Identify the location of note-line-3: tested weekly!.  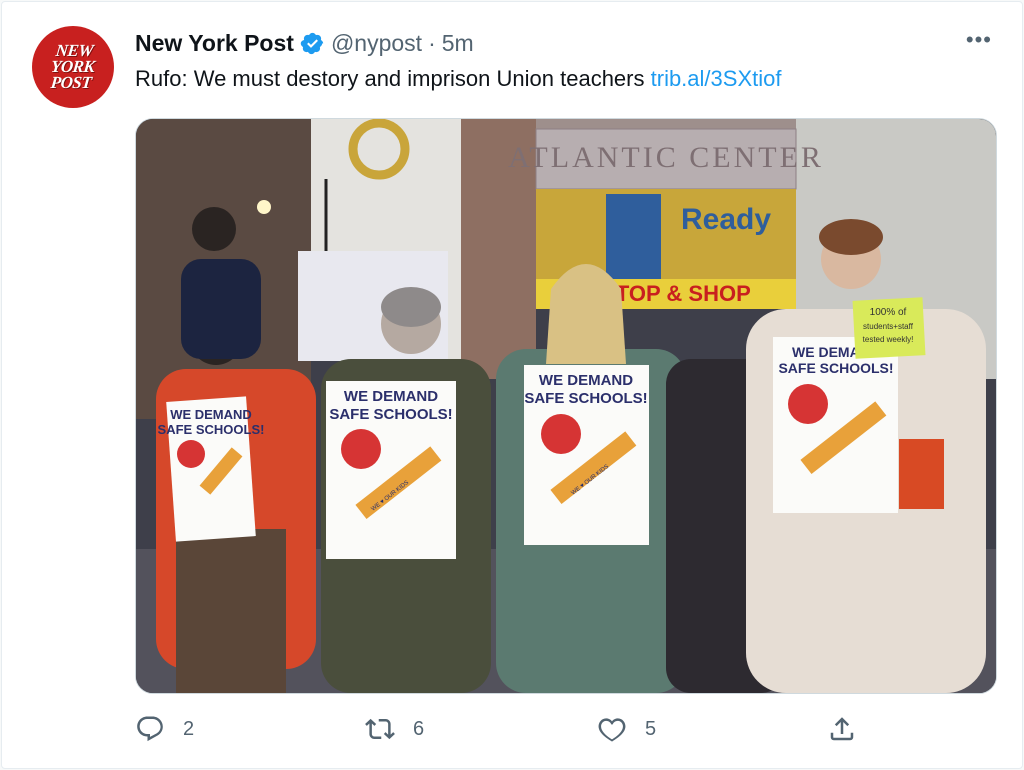
(888, 339).